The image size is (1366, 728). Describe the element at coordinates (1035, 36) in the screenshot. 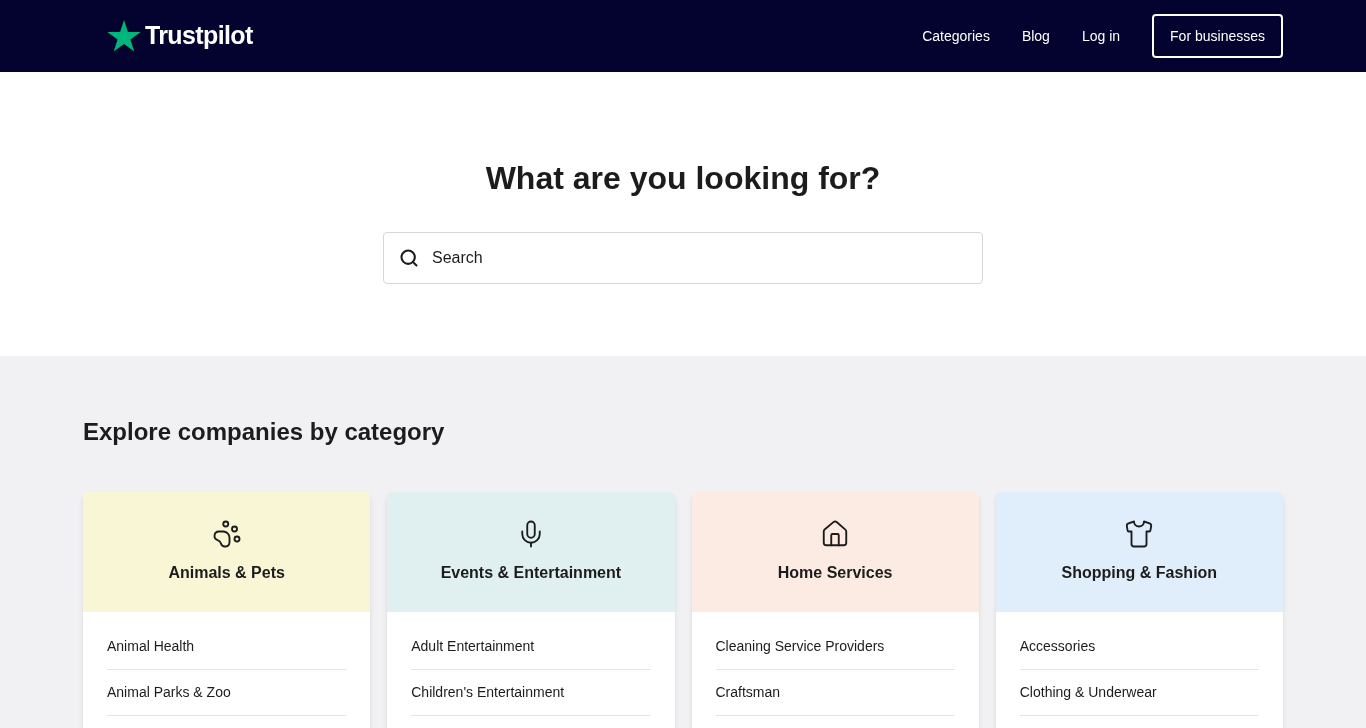

I see `nav-link: Blog` at that location.